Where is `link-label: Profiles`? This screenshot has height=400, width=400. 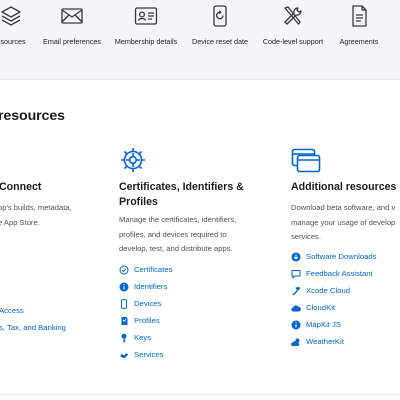 link-label: Profiles is located at coordinates (147, 320).